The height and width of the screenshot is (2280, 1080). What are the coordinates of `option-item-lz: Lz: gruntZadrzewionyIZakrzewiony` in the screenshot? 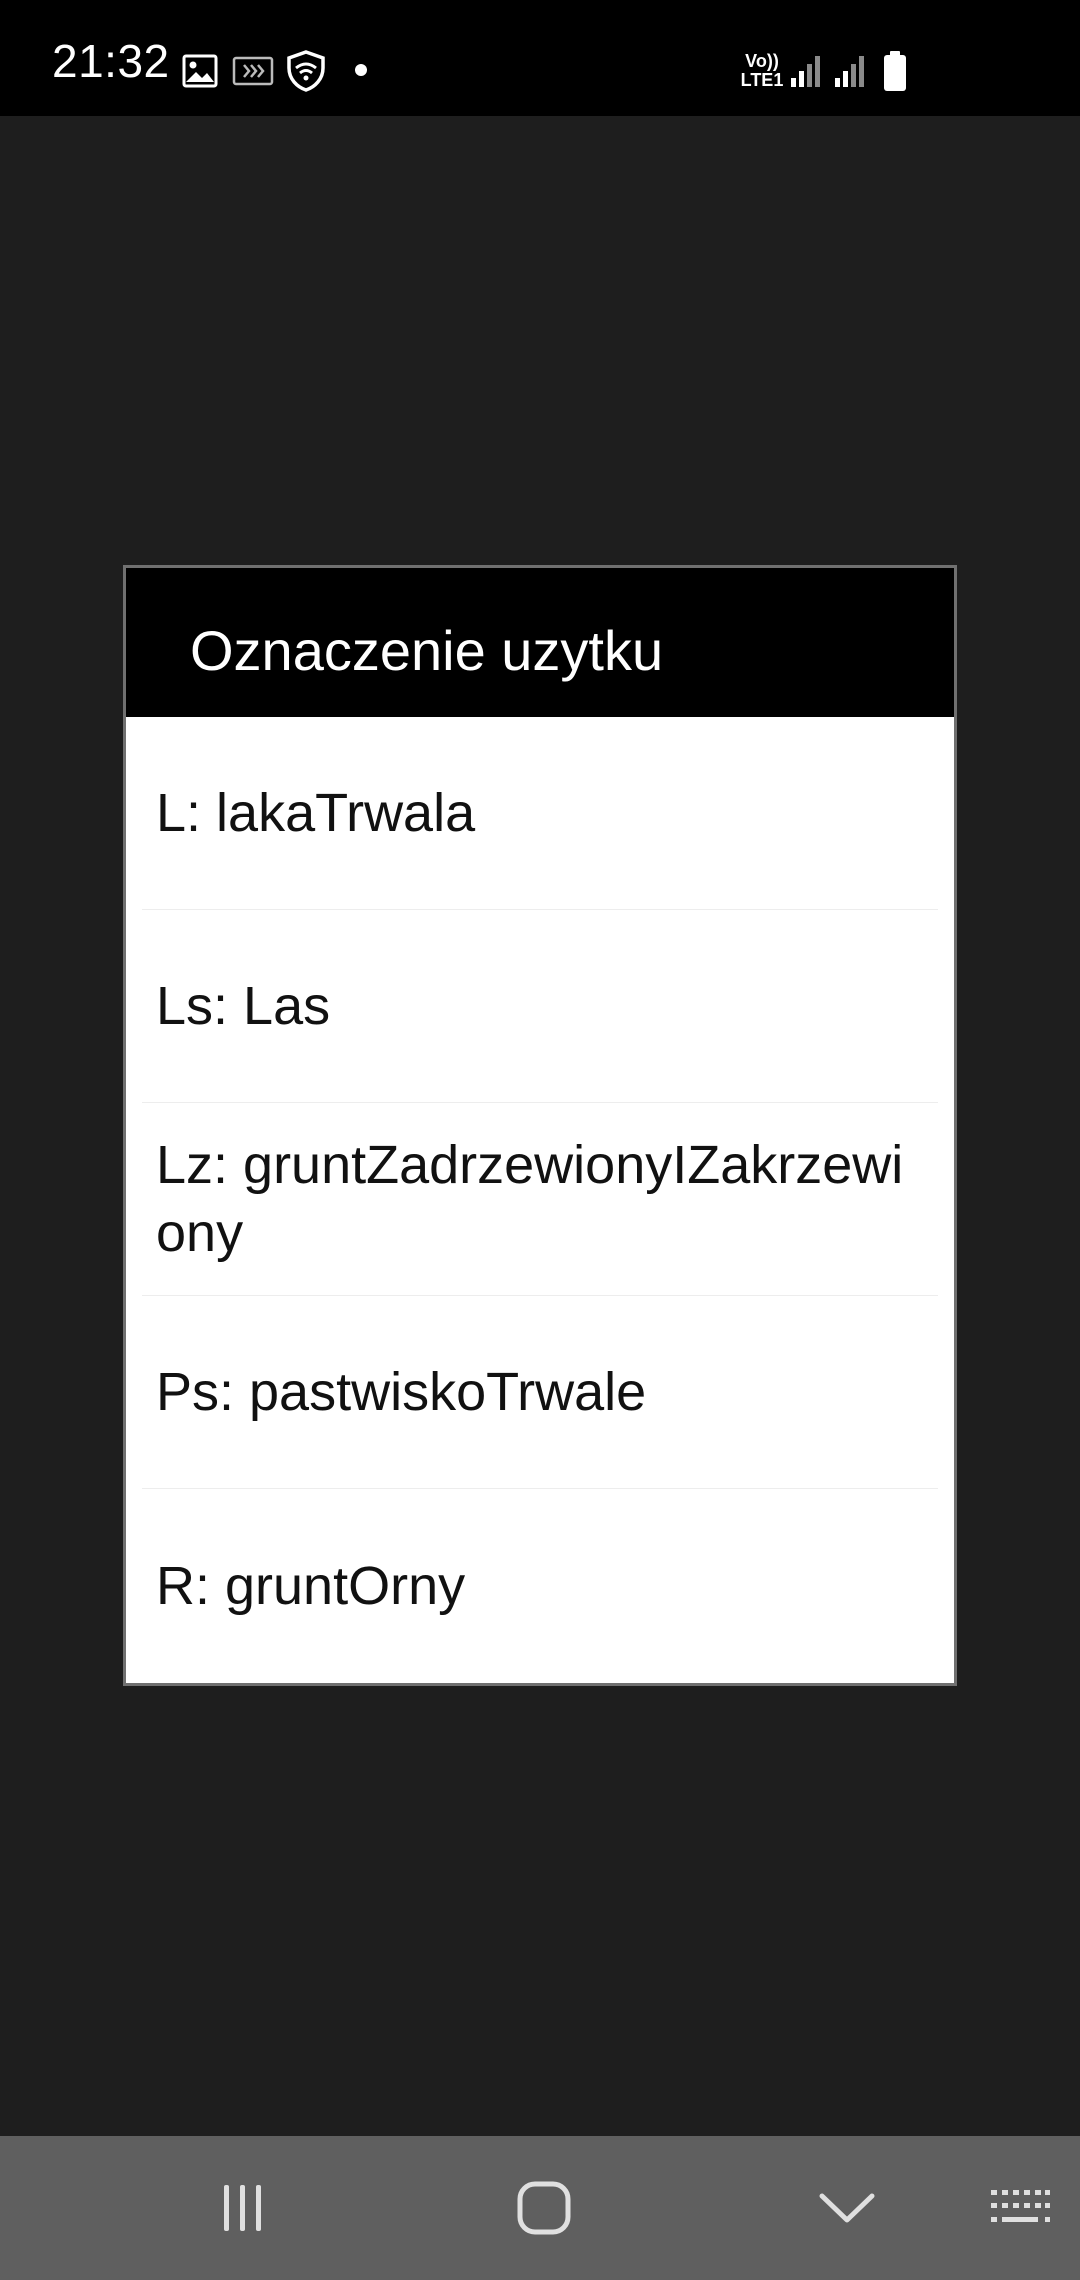 It's located at (540, 1199).